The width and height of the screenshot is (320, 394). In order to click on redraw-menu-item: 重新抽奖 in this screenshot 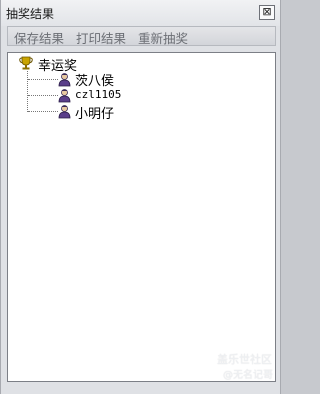, I will do `click(163, 37)`.